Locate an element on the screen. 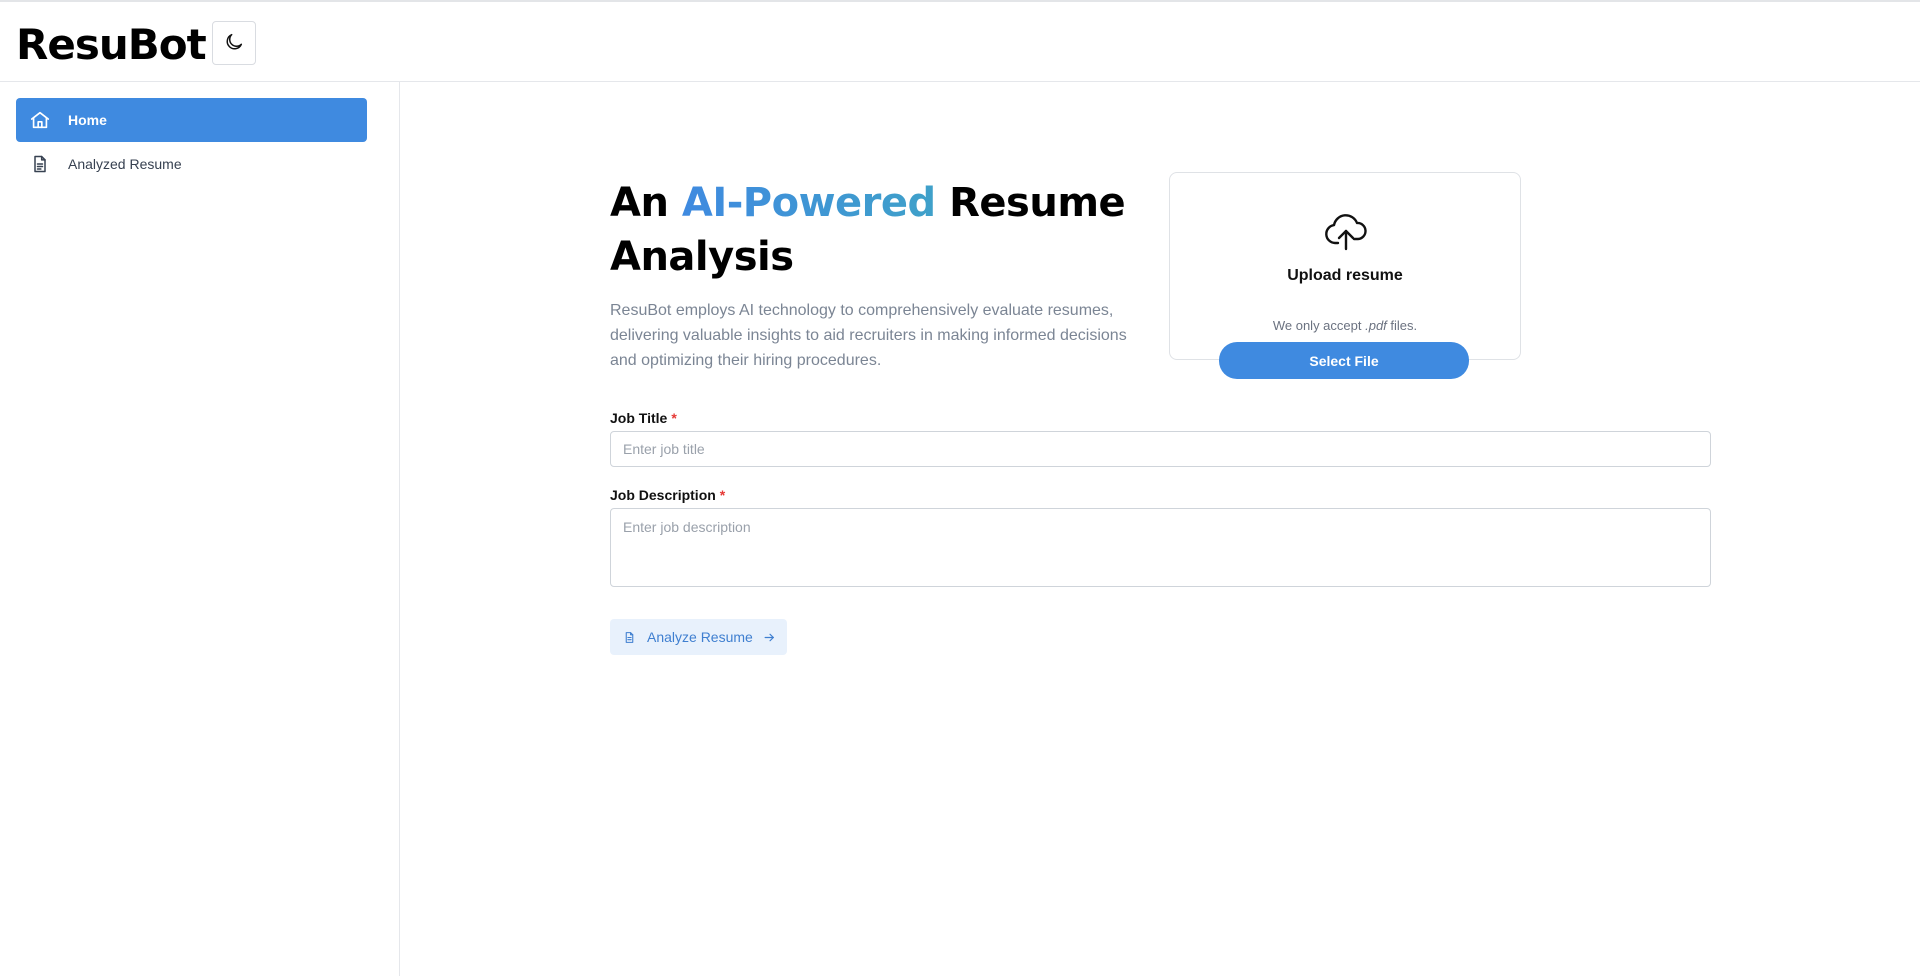 This screenshot has height=976, width=1920. upload-note-prefix: We only accept is located at coordinates (1319, 325).